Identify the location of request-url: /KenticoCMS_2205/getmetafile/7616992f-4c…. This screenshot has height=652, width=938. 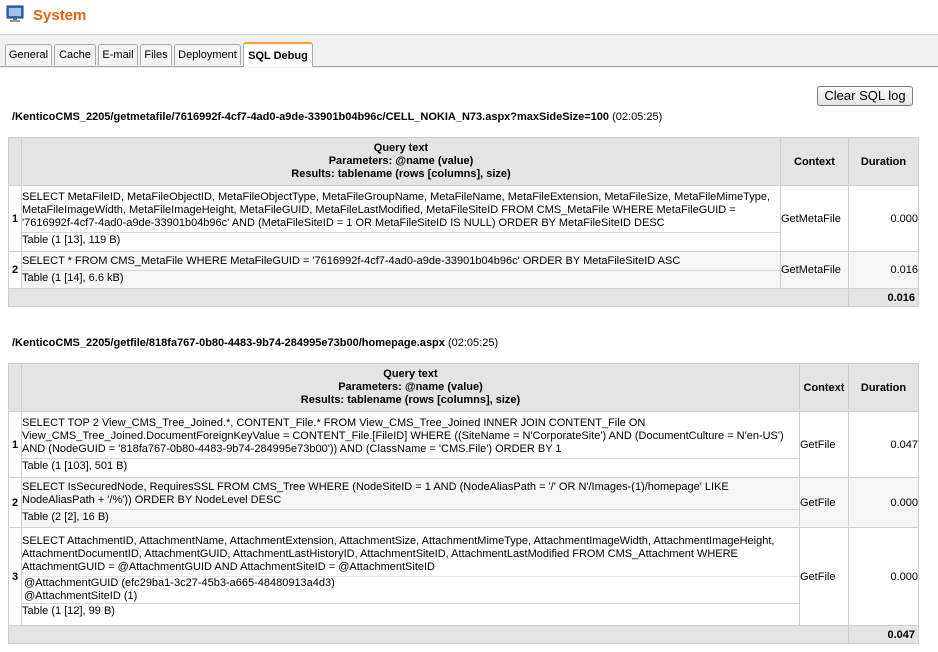
(311, 117).